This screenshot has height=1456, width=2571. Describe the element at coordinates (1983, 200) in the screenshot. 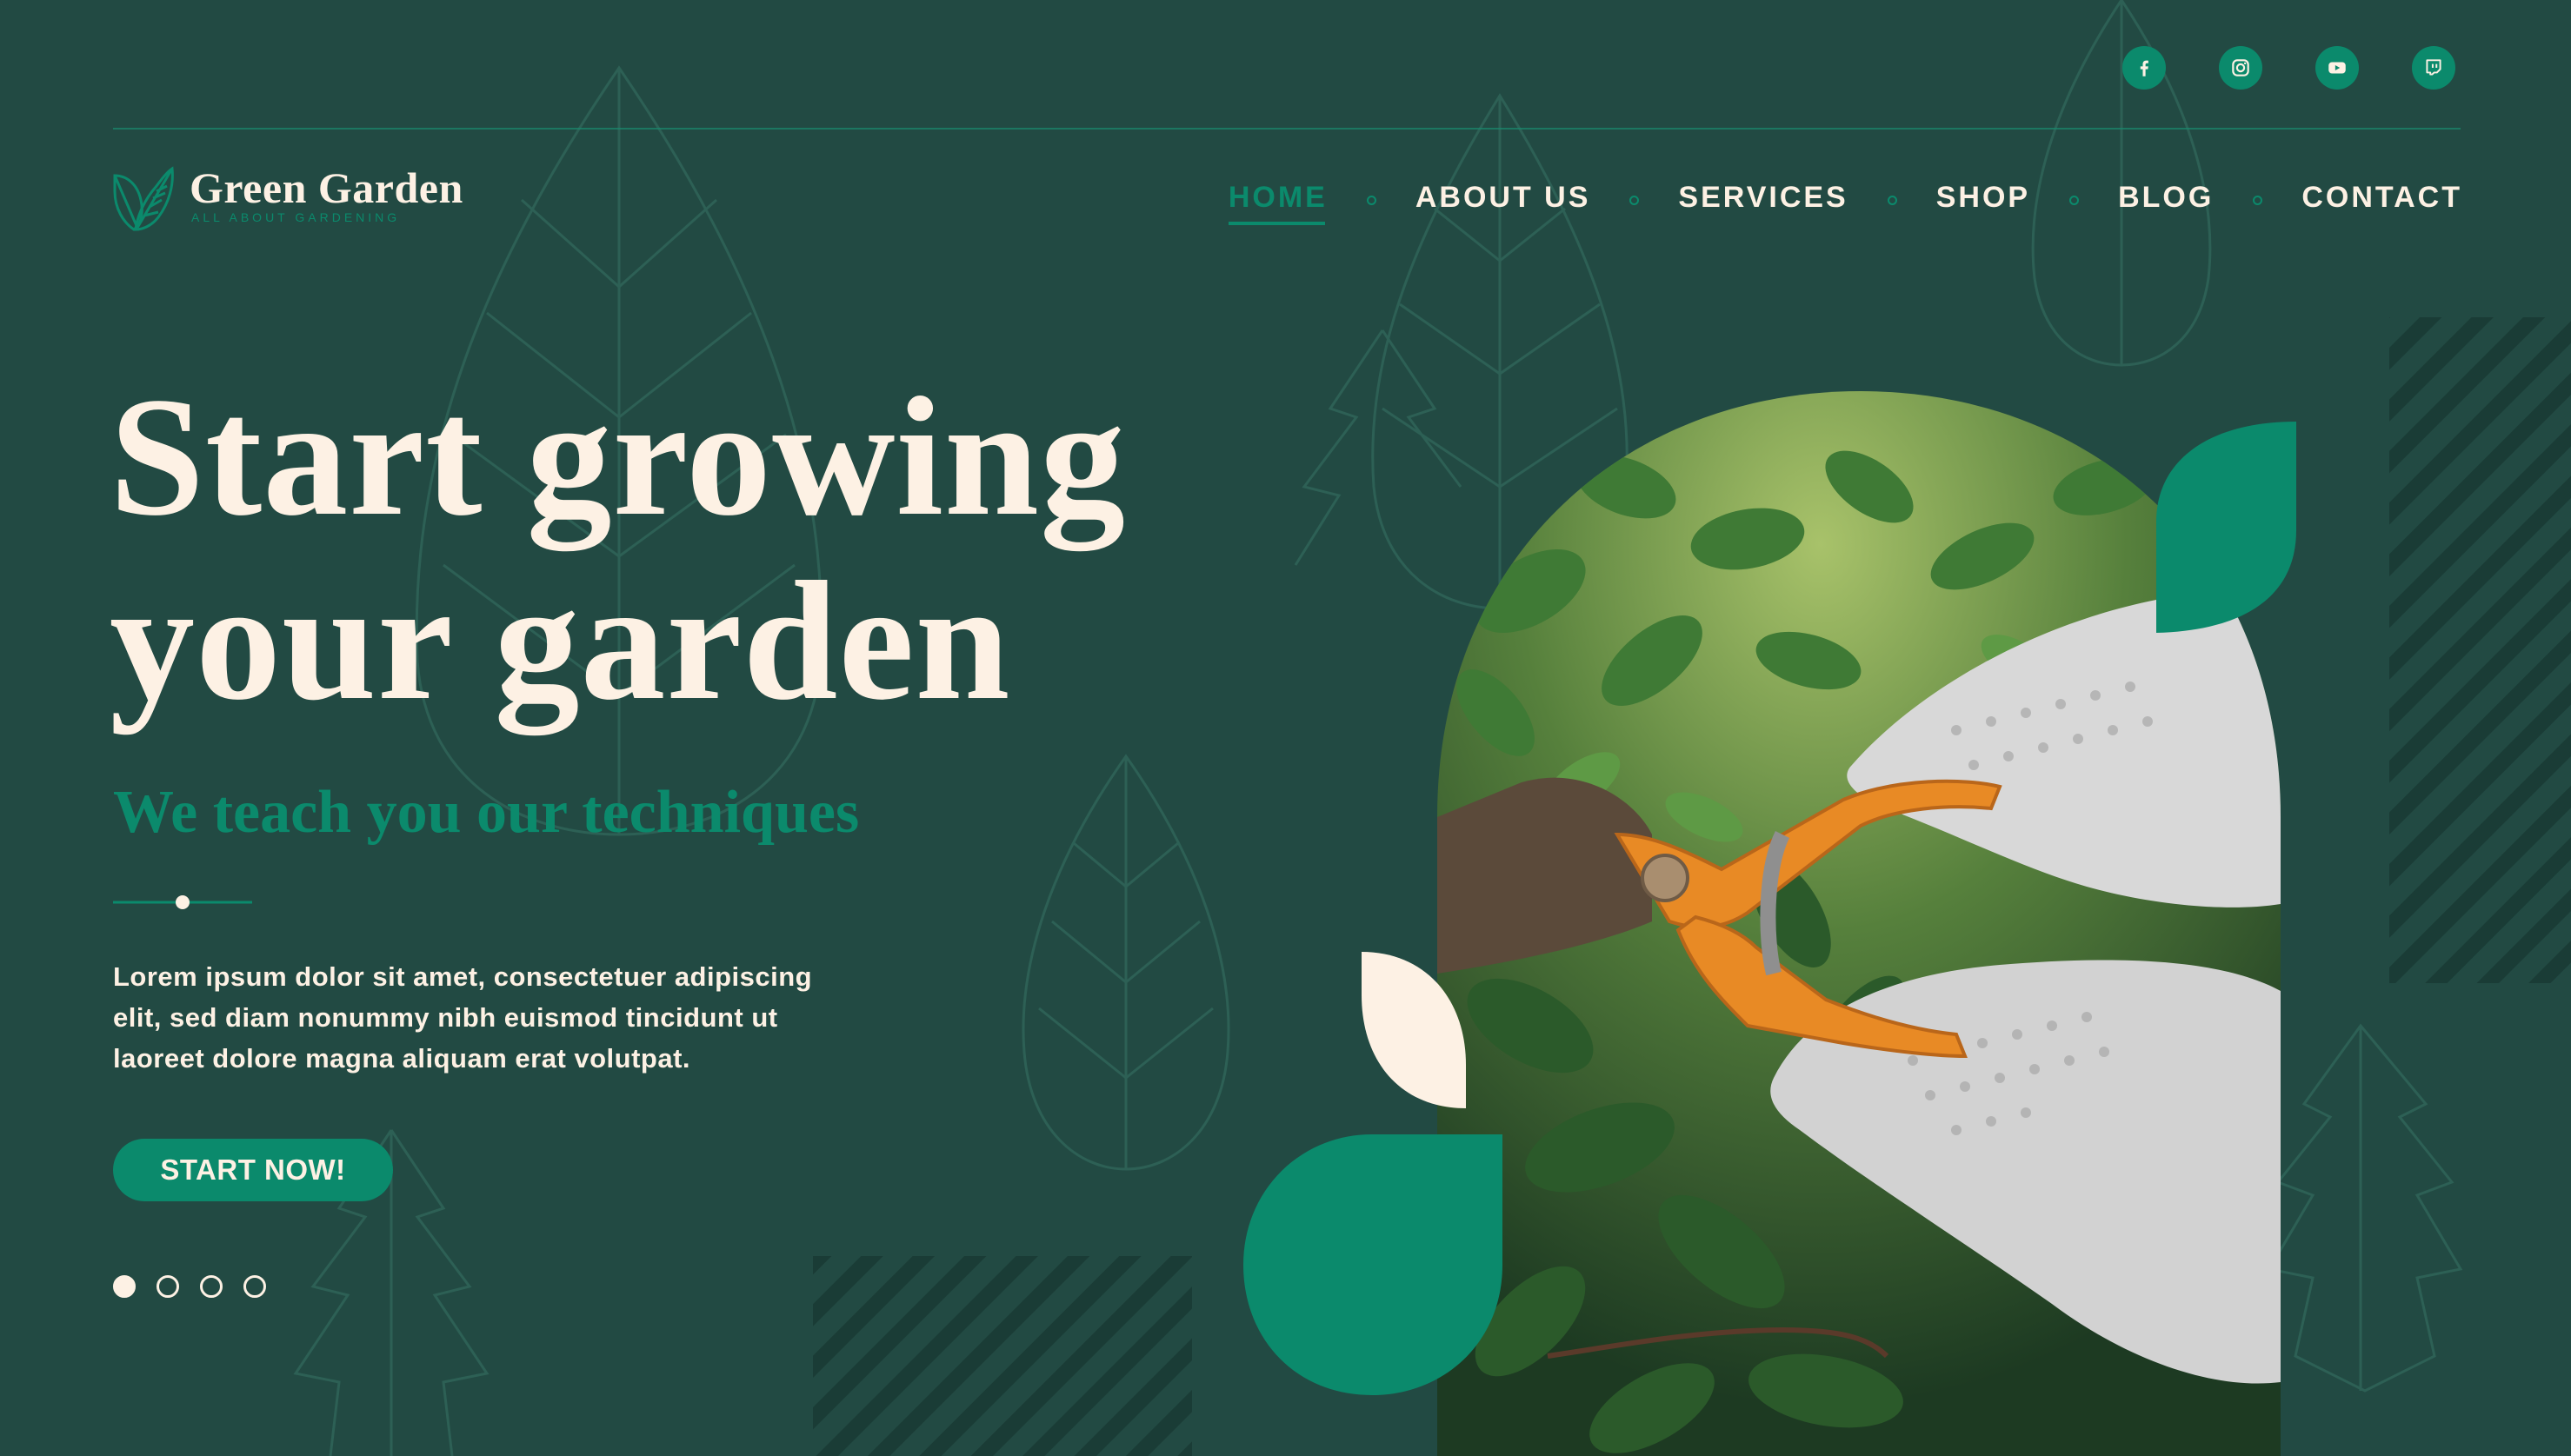

I see `nav-item-shop: SHOP` at that location.